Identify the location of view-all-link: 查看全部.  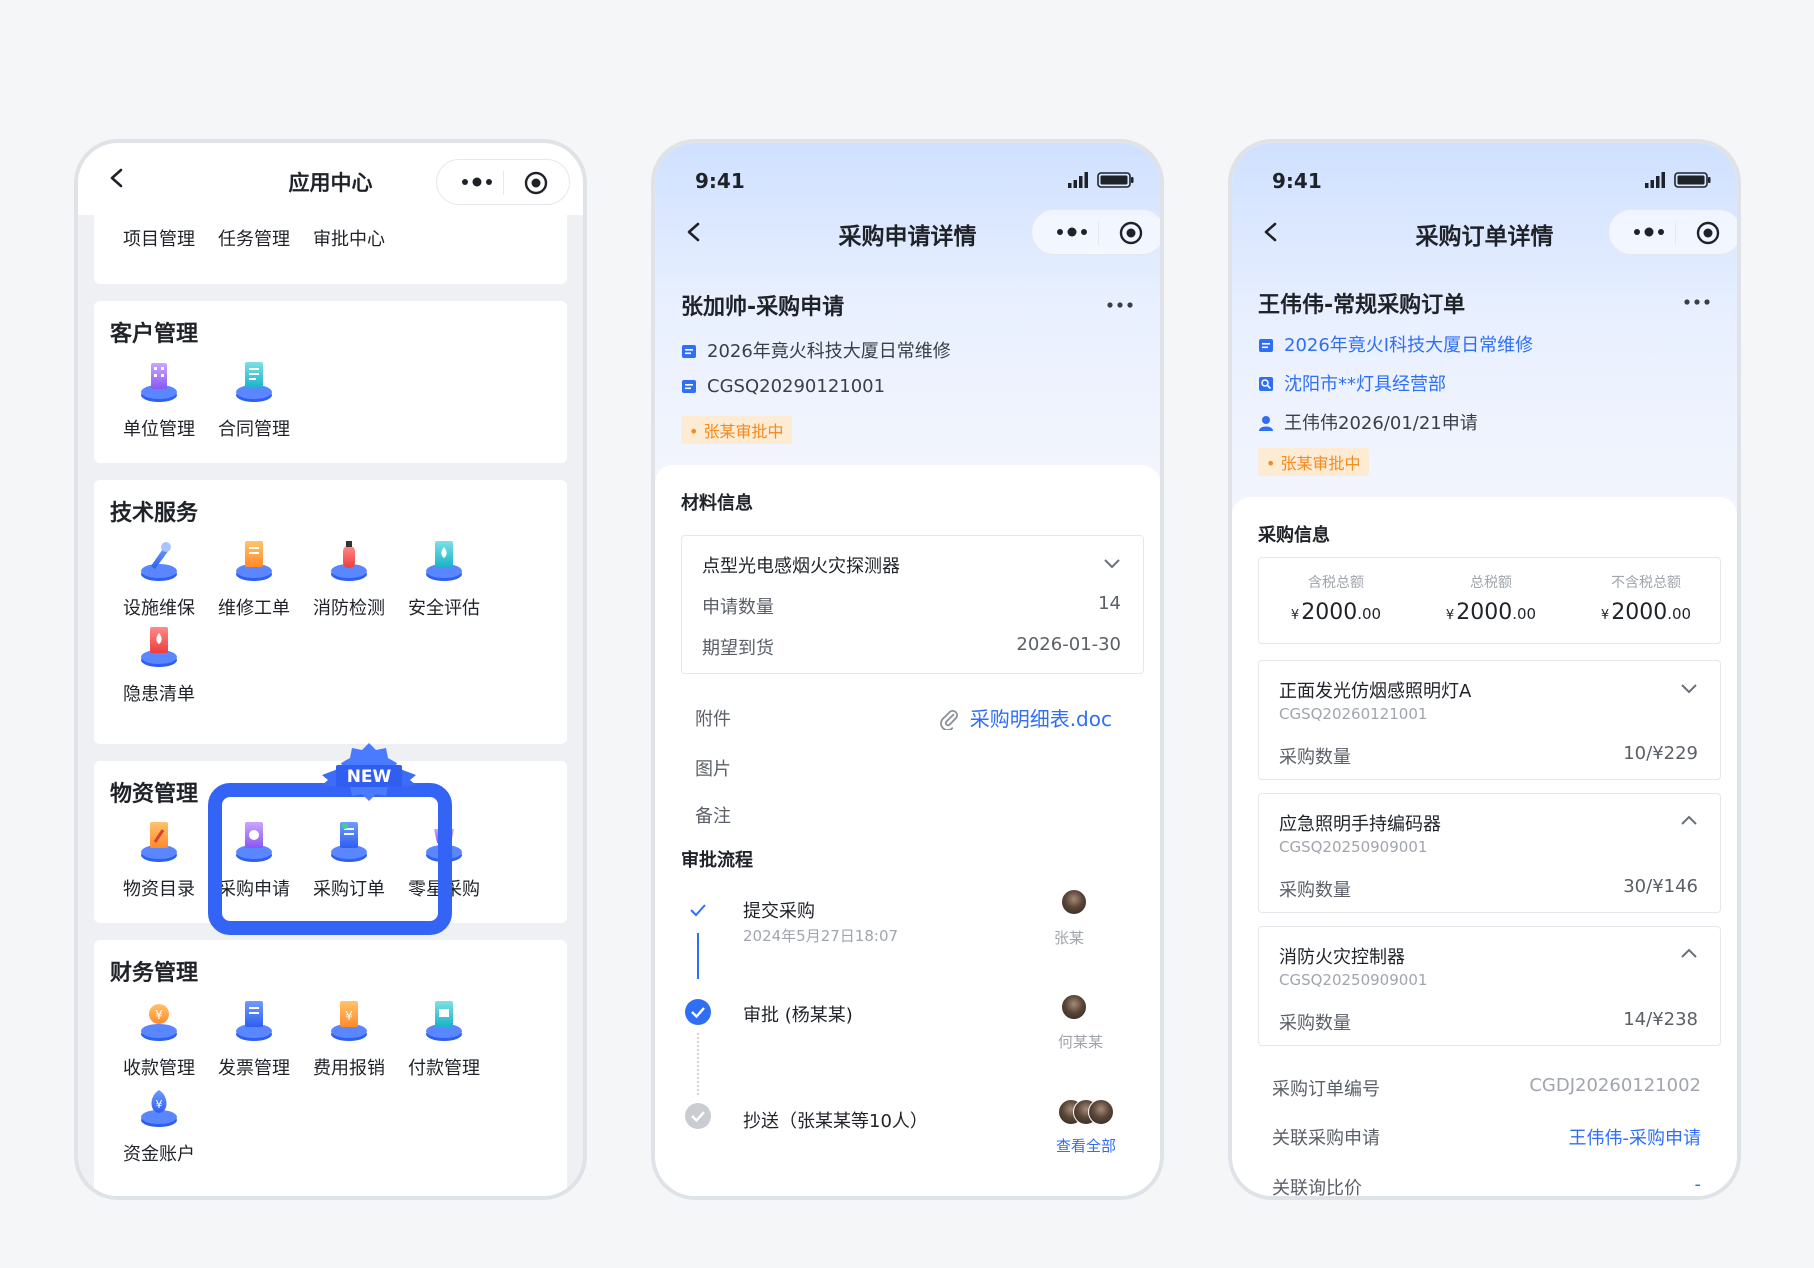
(1086, 1145).